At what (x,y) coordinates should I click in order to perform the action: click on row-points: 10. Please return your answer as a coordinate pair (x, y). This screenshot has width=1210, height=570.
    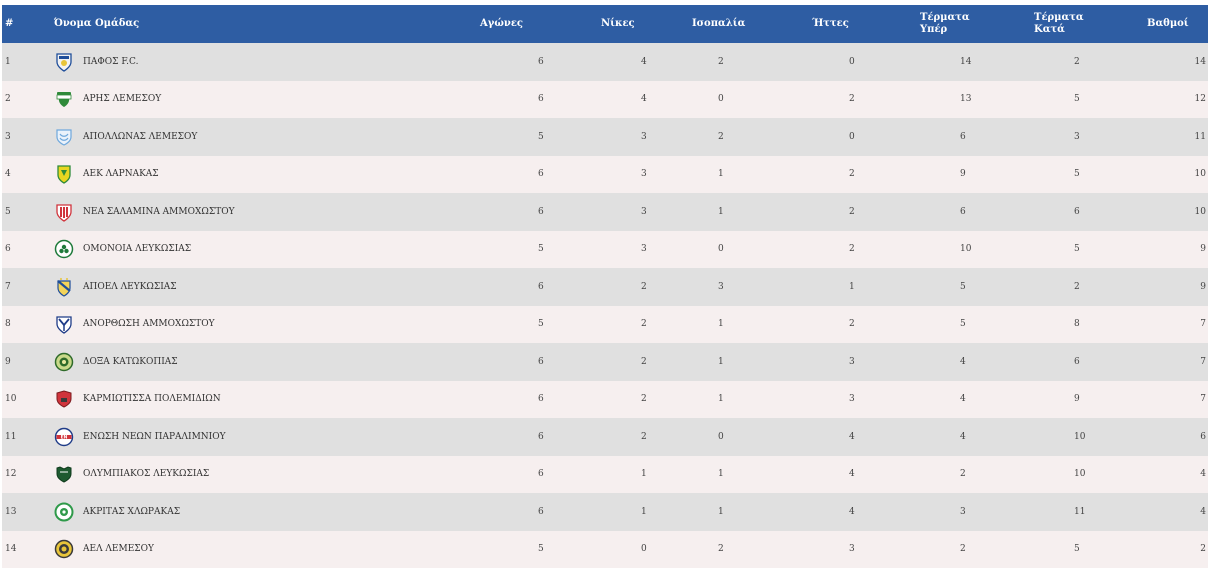
    Looking at the image, I should click on (1200, 211).